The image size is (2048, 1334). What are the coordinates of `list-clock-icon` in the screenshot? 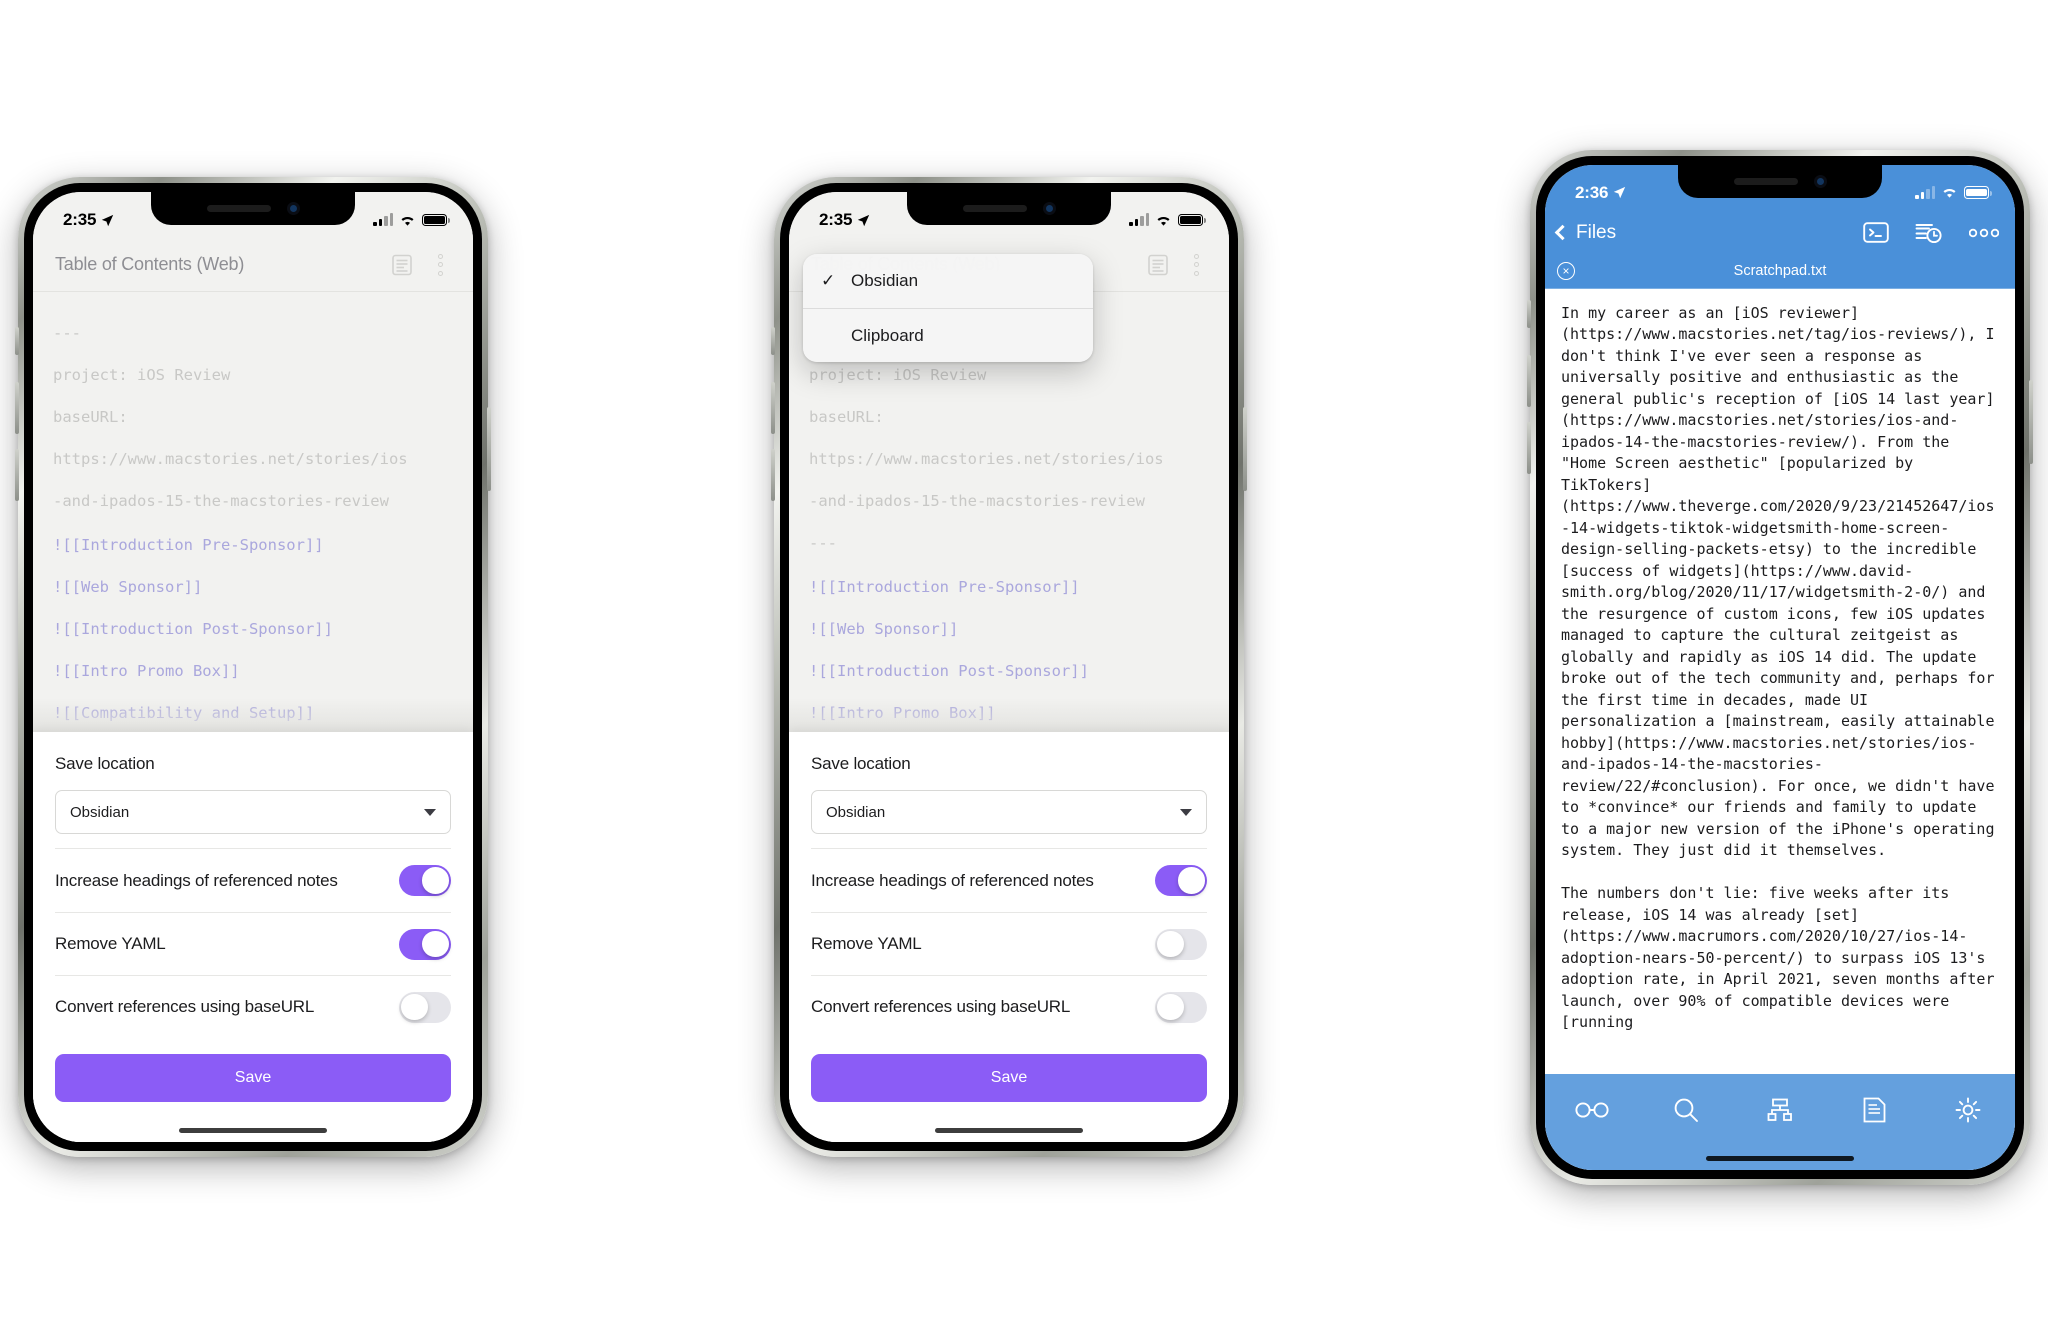 It's located at (1929, 233).